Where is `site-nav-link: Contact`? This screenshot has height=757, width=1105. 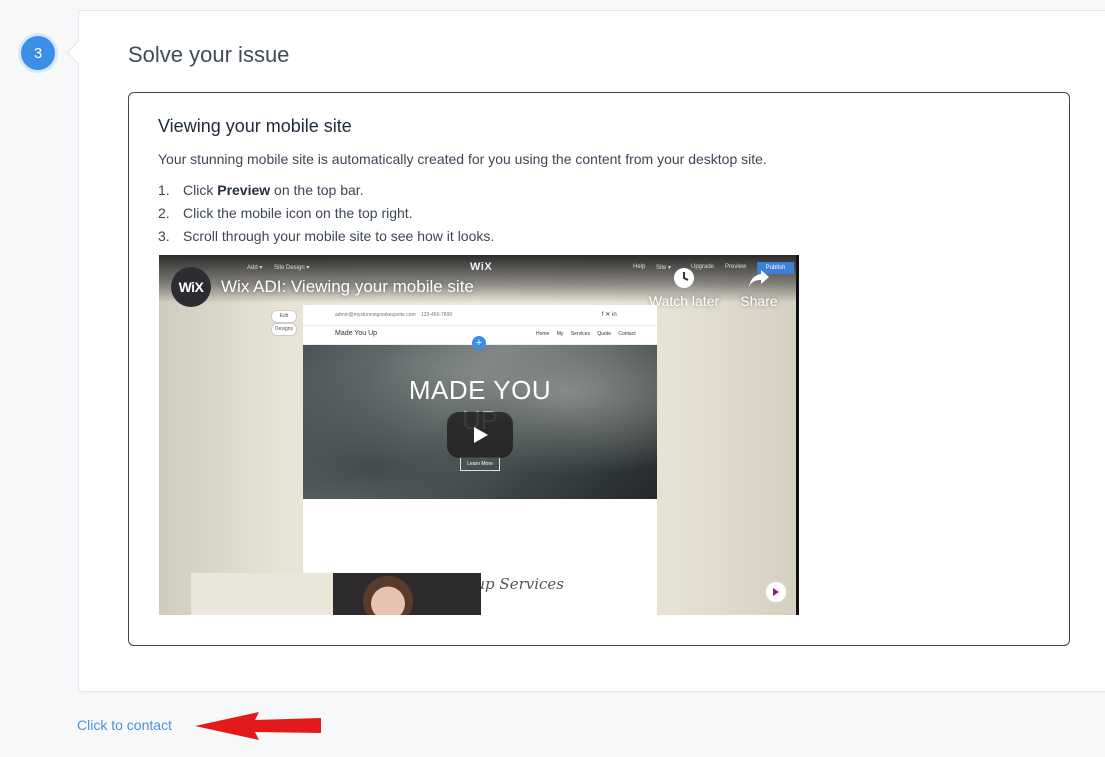 site-nav-link: Contact is located at coordinates (627, 334).